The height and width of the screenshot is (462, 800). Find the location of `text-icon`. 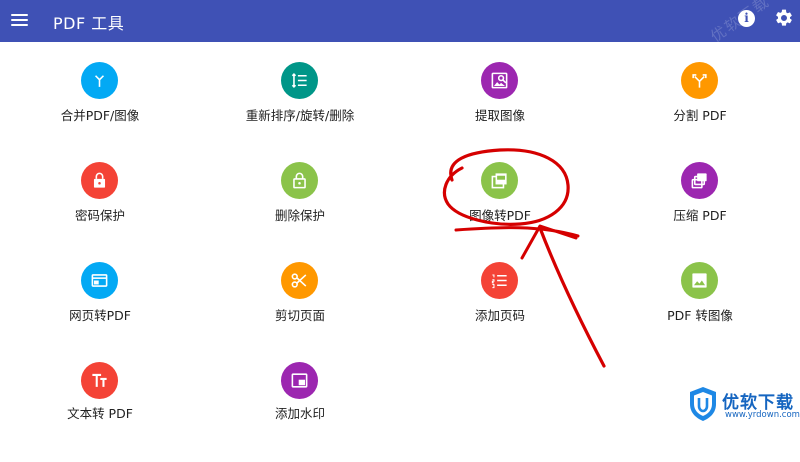

text-icon is located at coordinates (99, 380).